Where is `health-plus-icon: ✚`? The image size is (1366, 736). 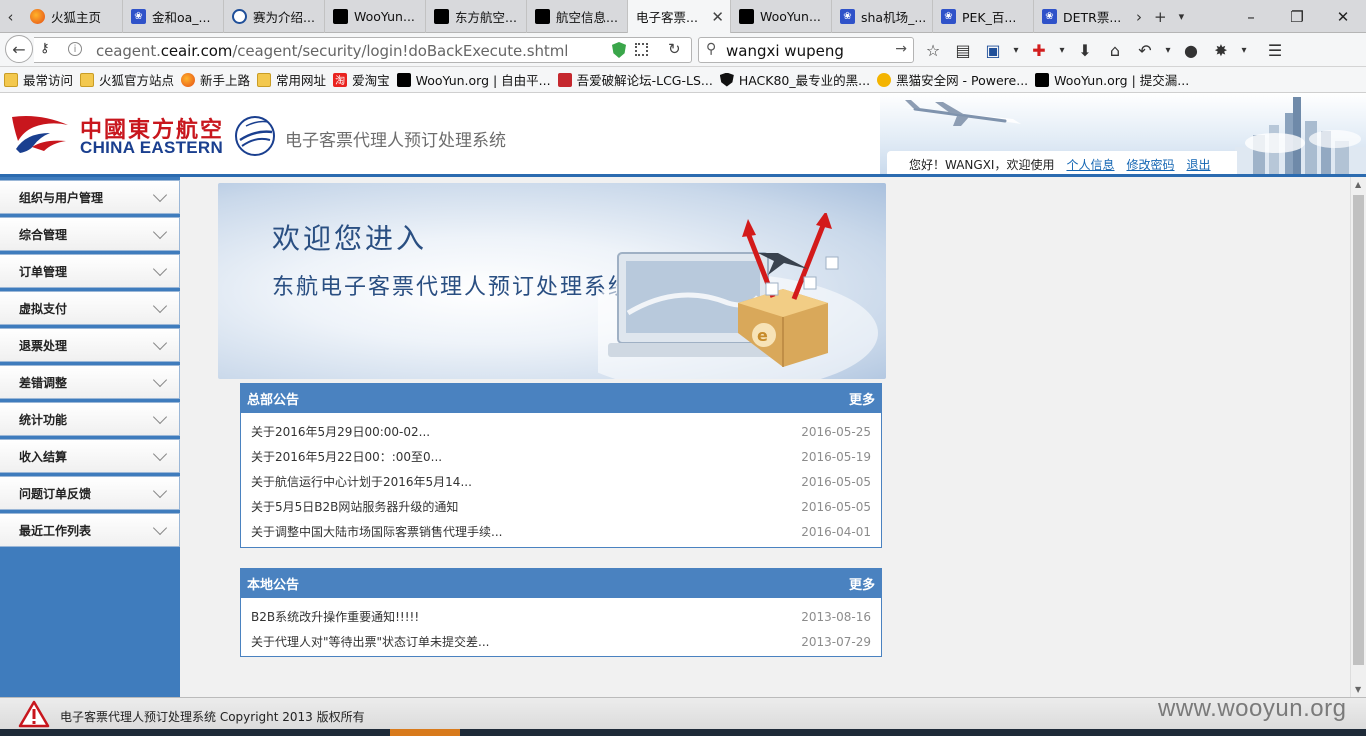
health-plus-icon: ✚ is located at coordinates (1039, 50).